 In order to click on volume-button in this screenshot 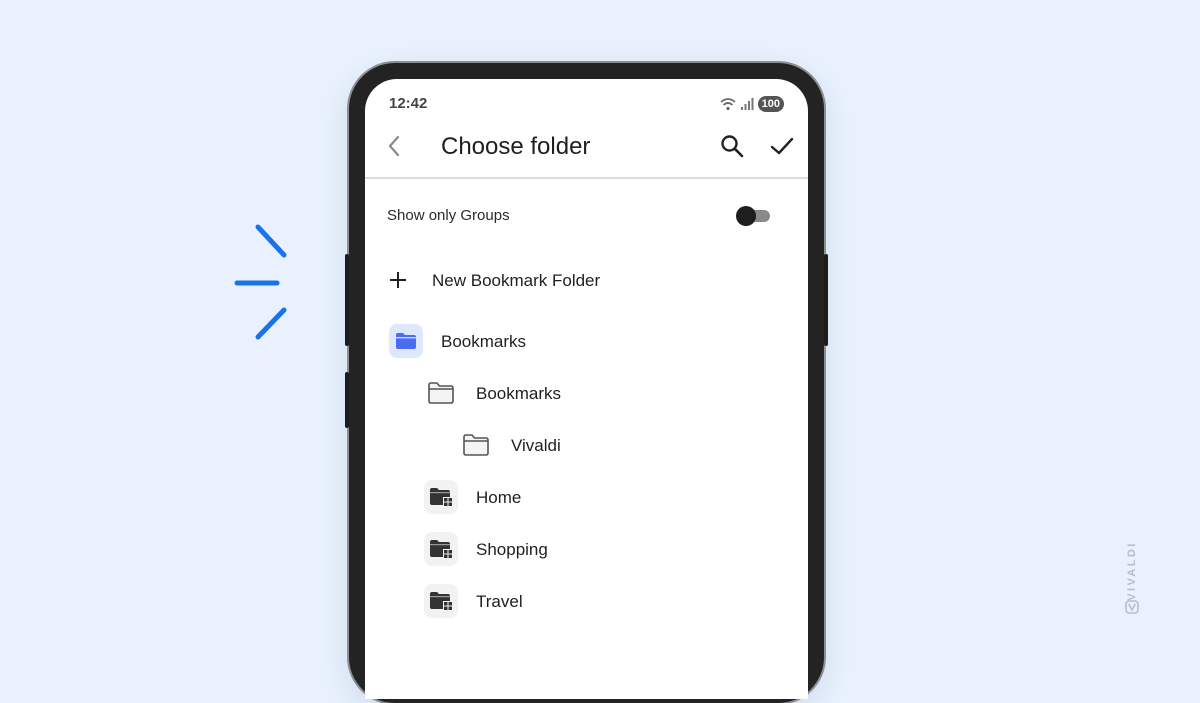, I will do `click(347, 300)`.